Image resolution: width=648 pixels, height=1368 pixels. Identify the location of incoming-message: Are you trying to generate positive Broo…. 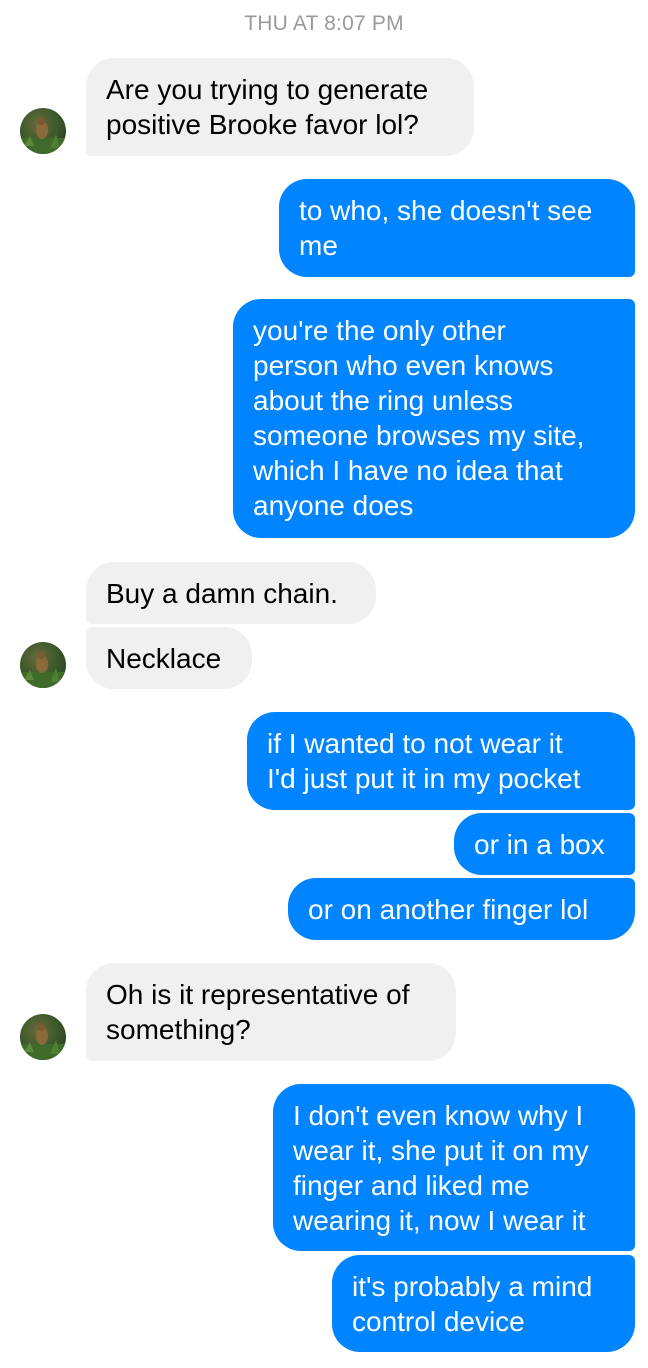
(280, 107).